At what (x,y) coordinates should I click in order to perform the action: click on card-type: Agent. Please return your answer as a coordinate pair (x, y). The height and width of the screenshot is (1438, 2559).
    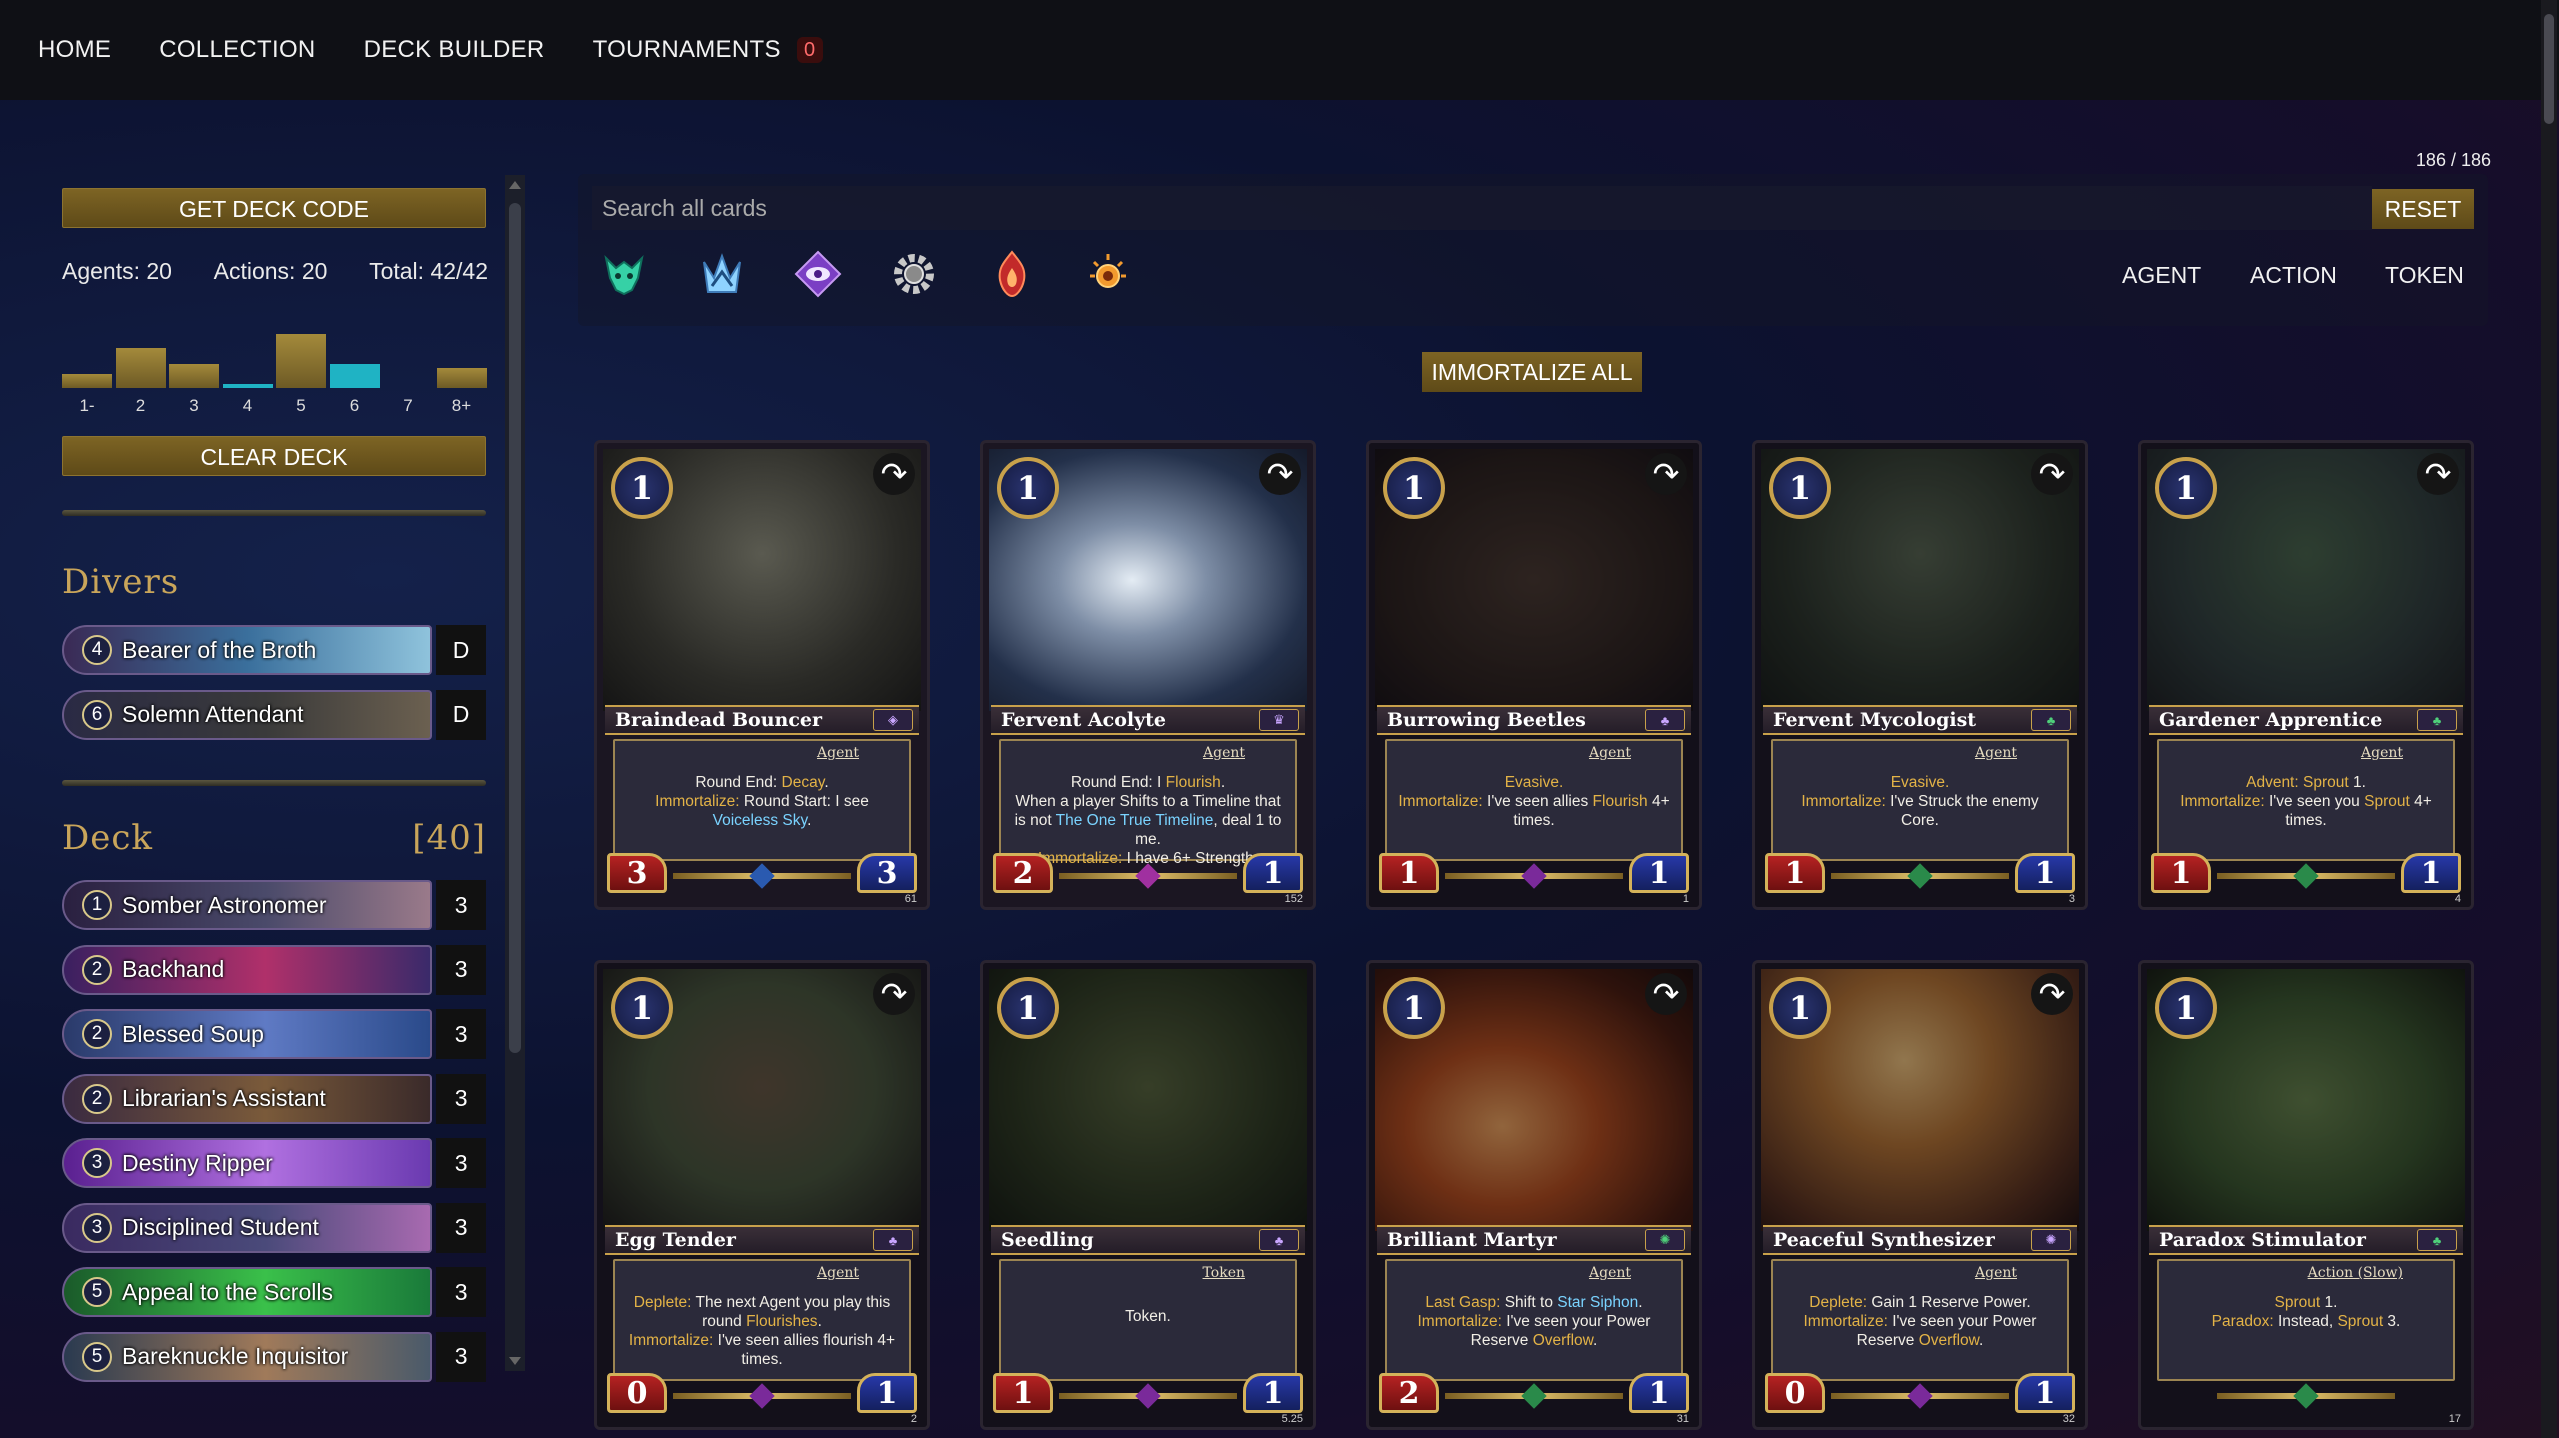
    Looking at the image, I should click on (1996, 753).